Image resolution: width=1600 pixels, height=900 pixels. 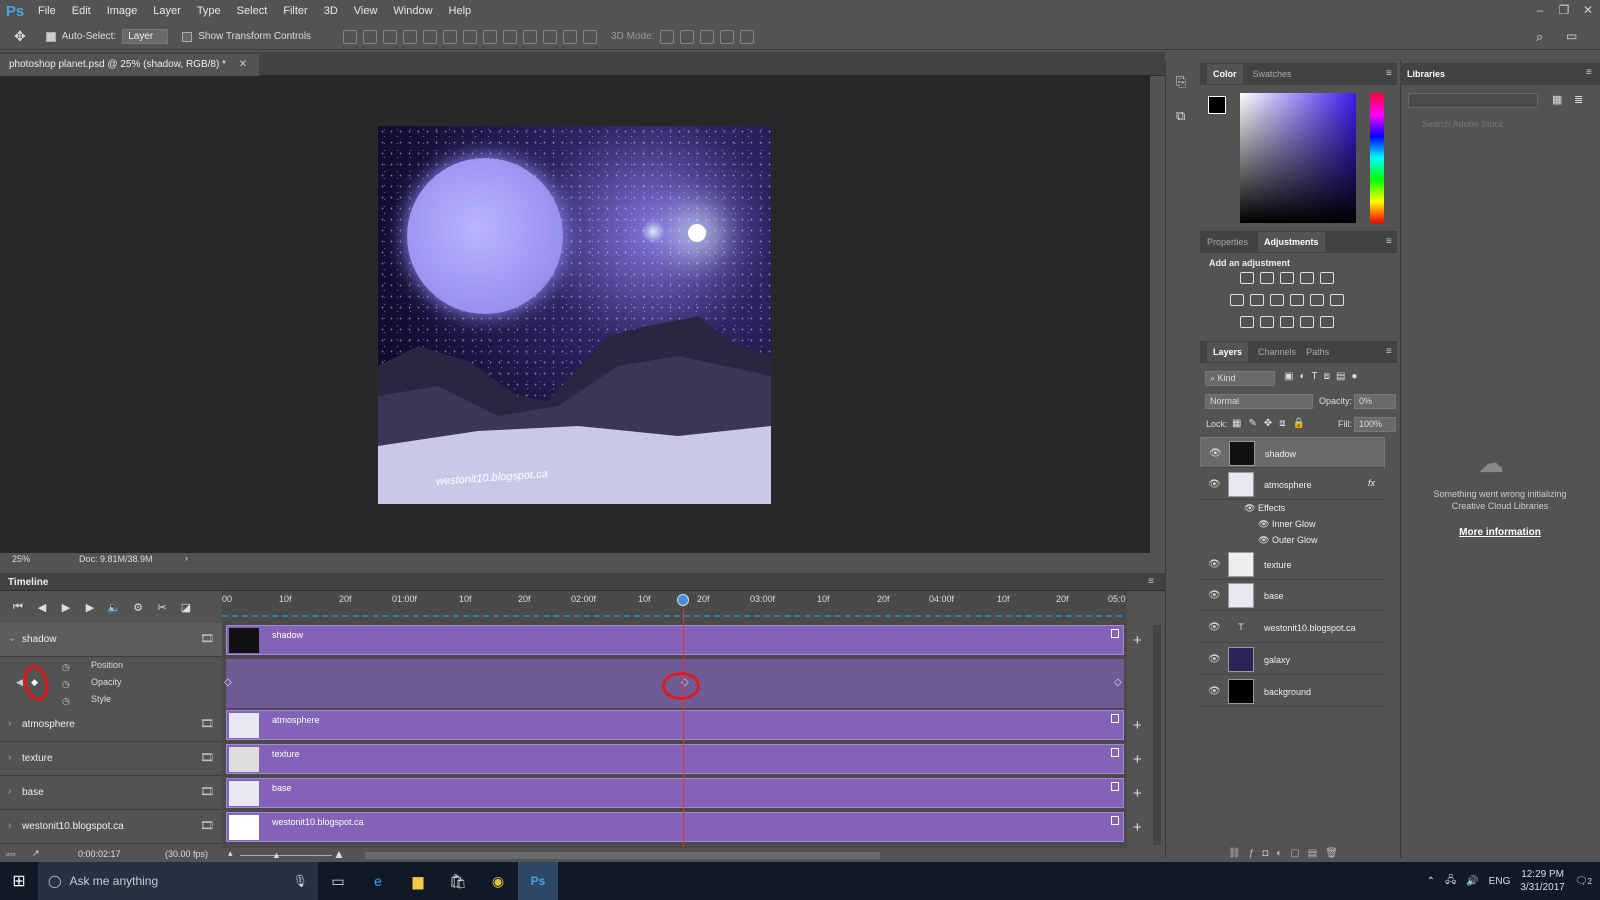 What do you see at coordinates (90, 607) in the screenshot?
I see `next-frame-icon: ▶` at bounding box center [90, 607].